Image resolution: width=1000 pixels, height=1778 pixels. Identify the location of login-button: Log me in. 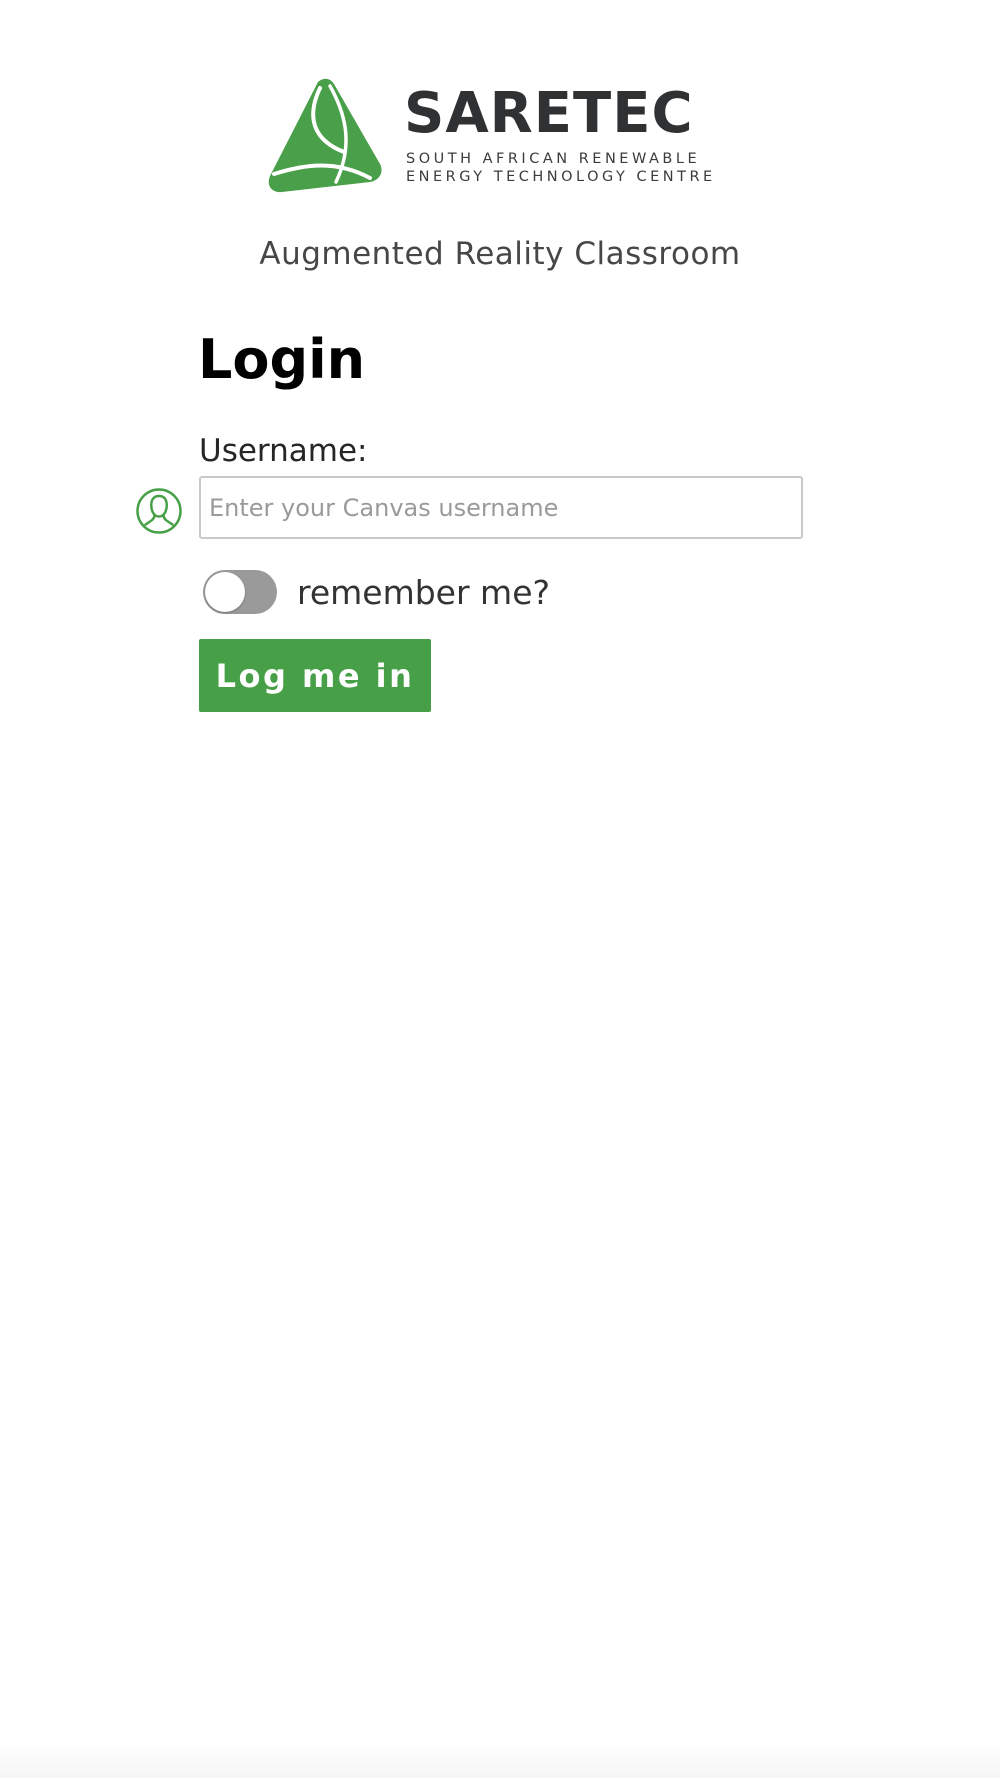
(315, 675).